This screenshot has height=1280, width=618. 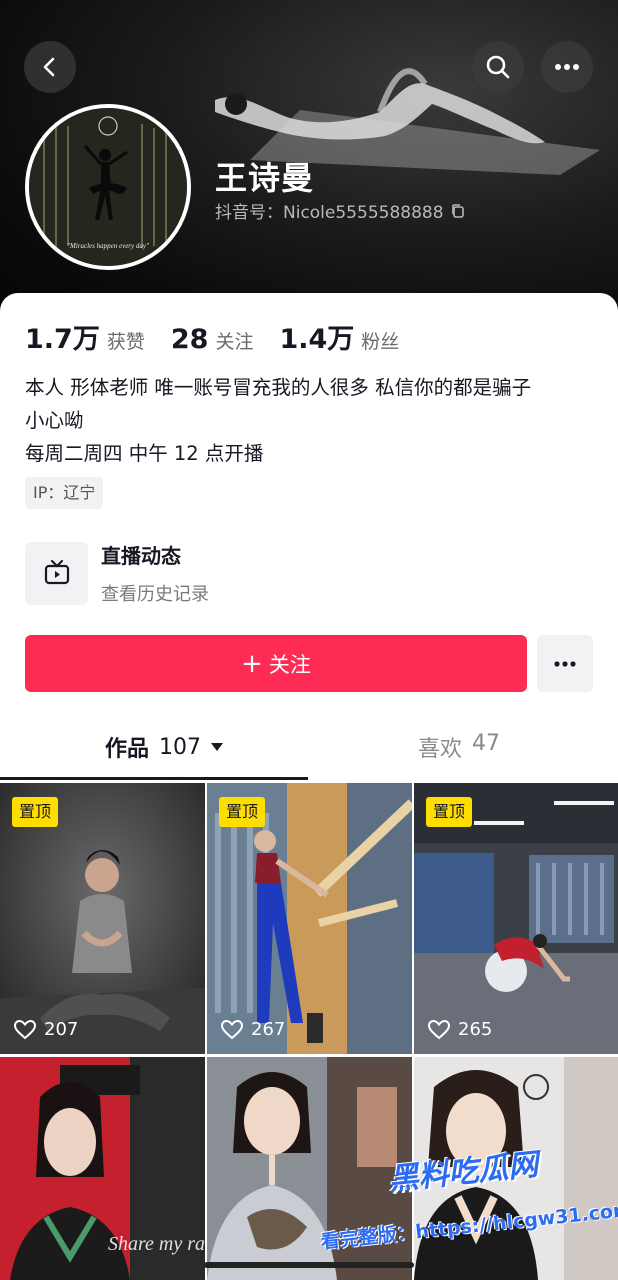 What do you see at coordinates (102, 918) in the screenshot?
I see `video-thumbnail: 置顶 207` at bounding box center [102, 918].